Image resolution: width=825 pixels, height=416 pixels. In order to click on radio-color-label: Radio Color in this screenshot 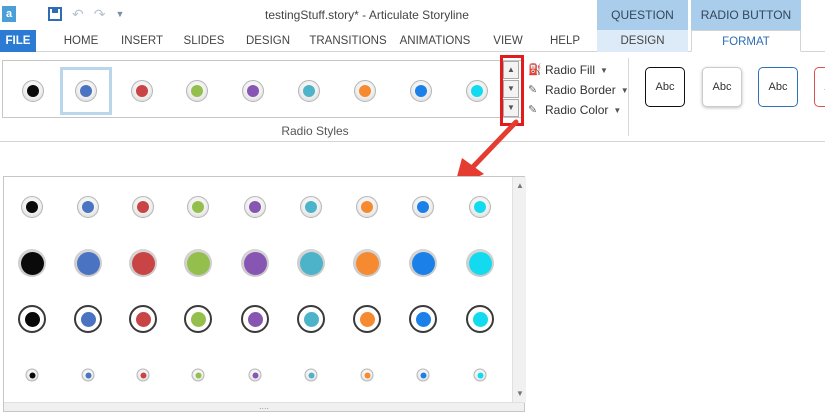, I will do `click(577, 110)`.